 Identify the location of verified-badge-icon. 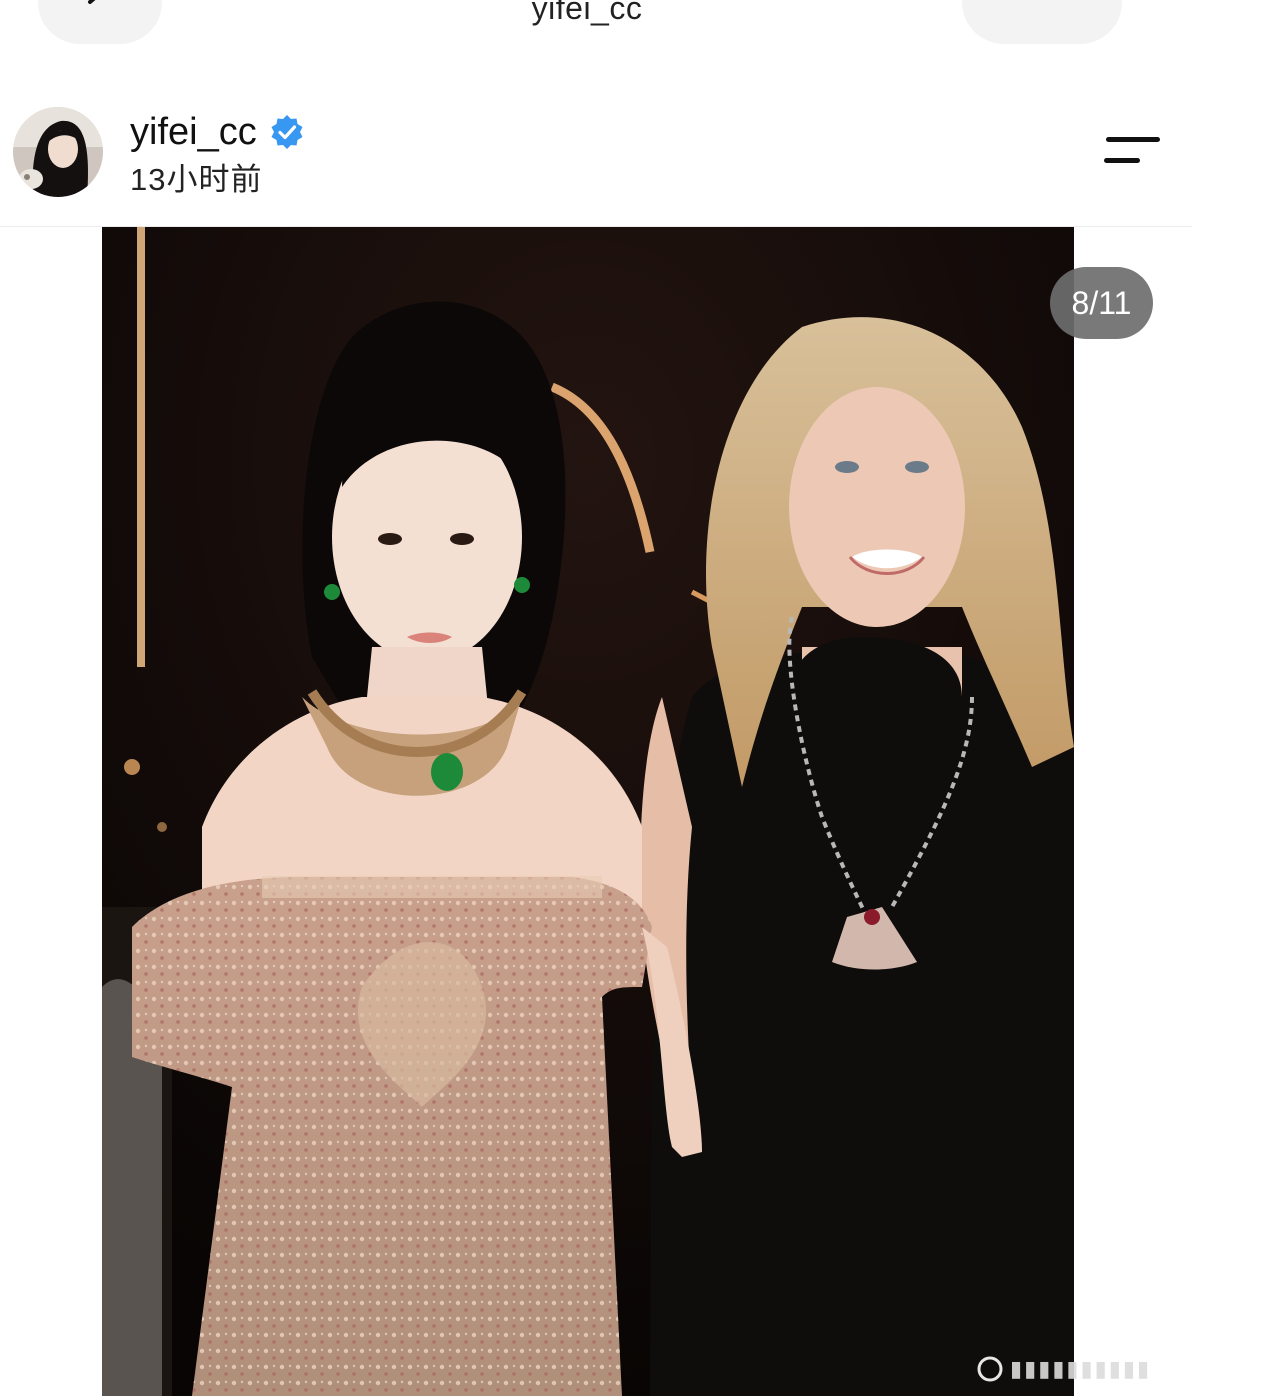
(287, 132).